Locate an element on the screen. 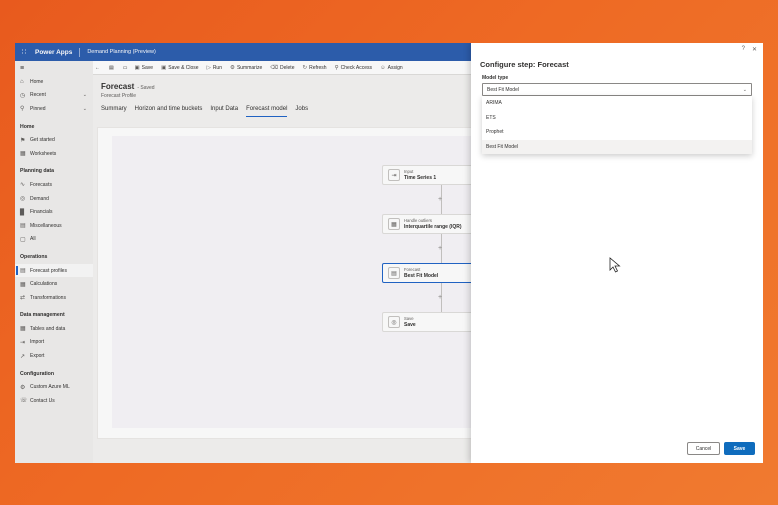 This screenshot has width=778, height=505. model-type-select: Best Fit Model ⌄ is located at coordinates (617, 89).